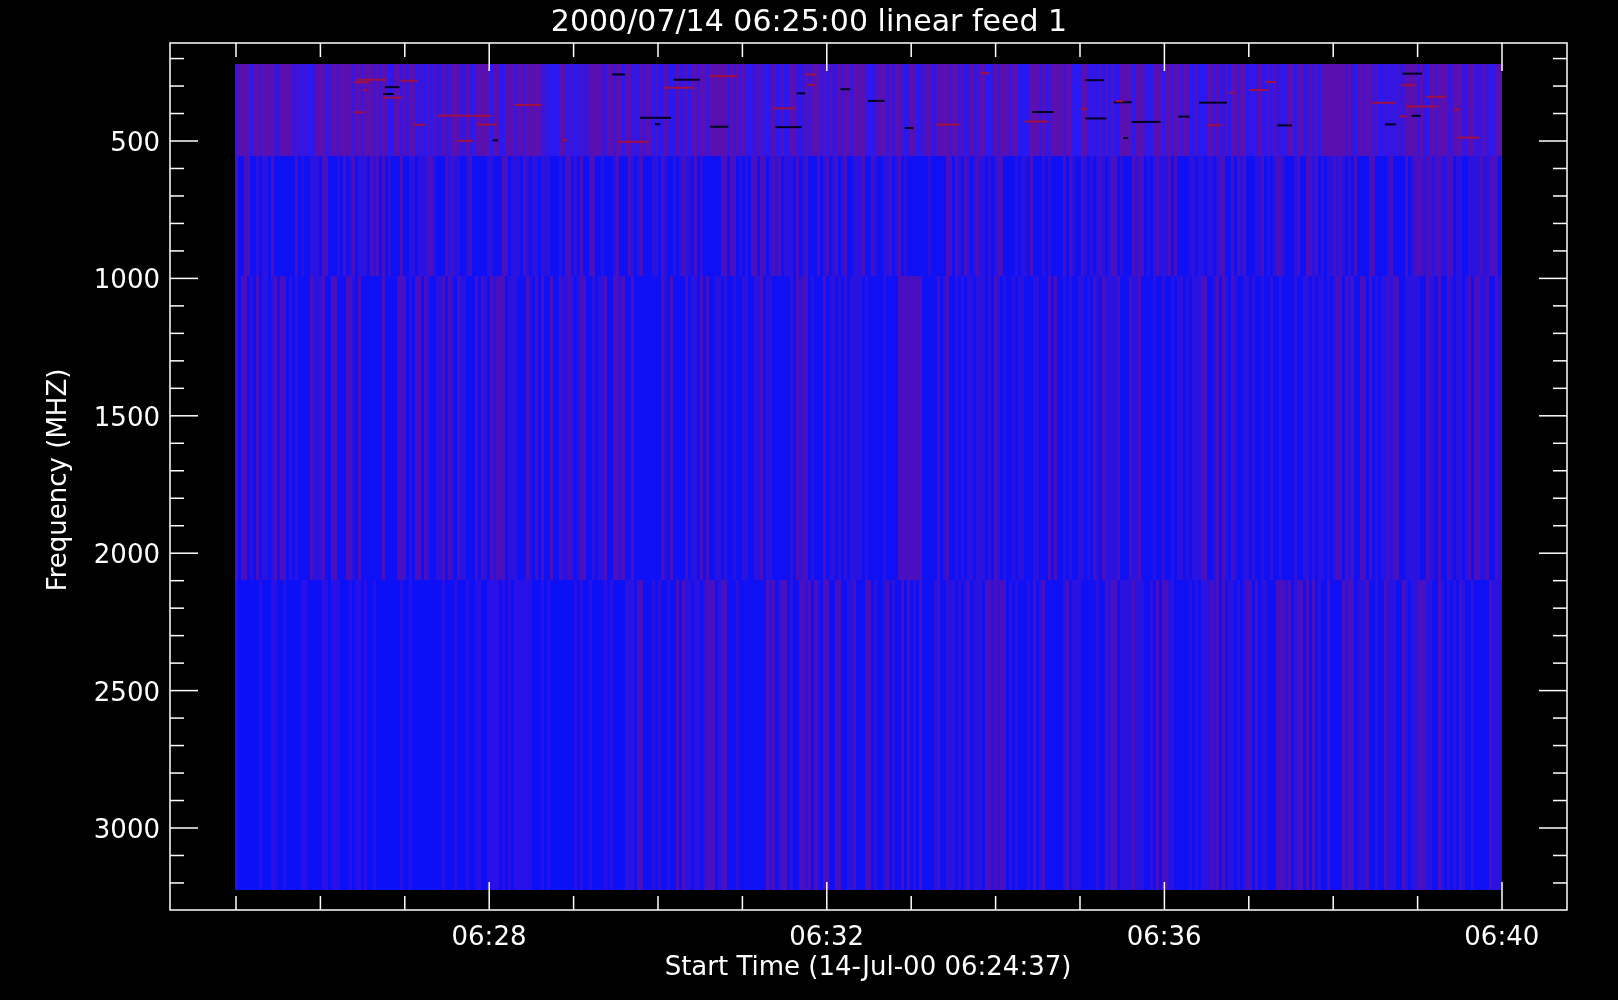 This screenshot has width=1618, height=1000. Describe the element at coordinates (868, 966) in the screenshot. I see `x-axis-label: Start Time (14-Jul-00 06:24:37)` at that location.